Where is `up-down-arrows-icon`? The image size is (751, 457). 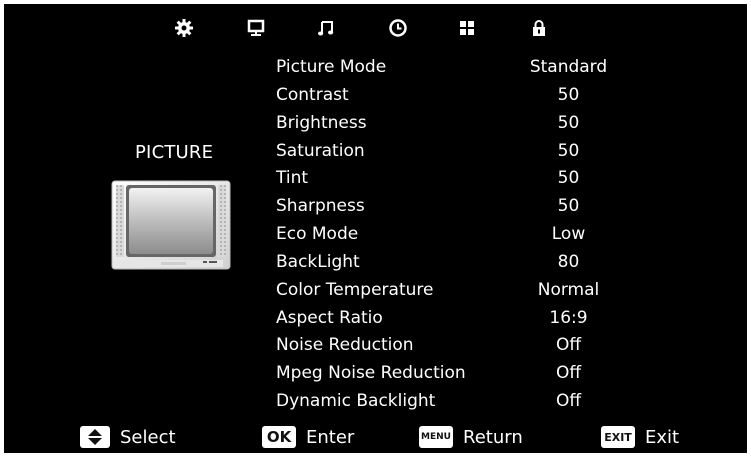 up-down-arrows-icon is located at coordinates (95, 437).